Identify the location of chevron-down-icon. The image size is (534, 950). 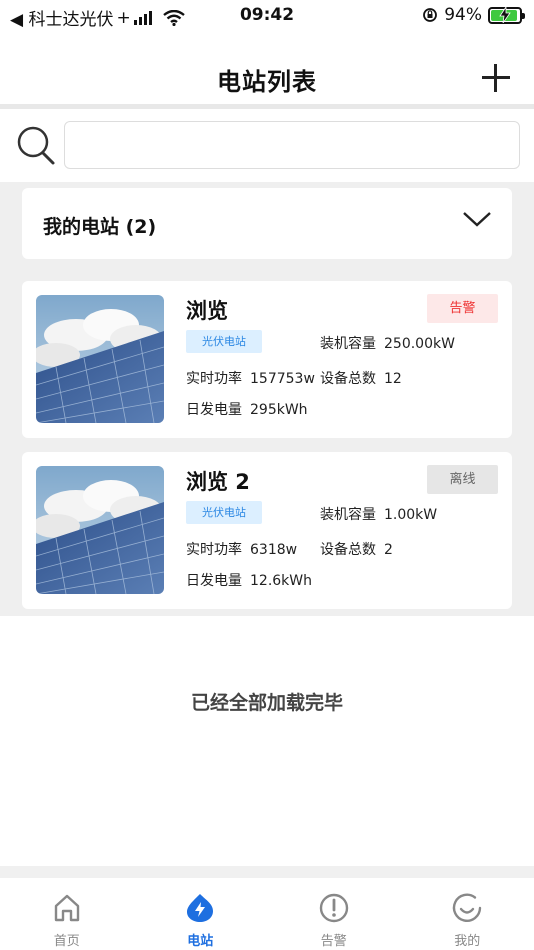
(477, 219).